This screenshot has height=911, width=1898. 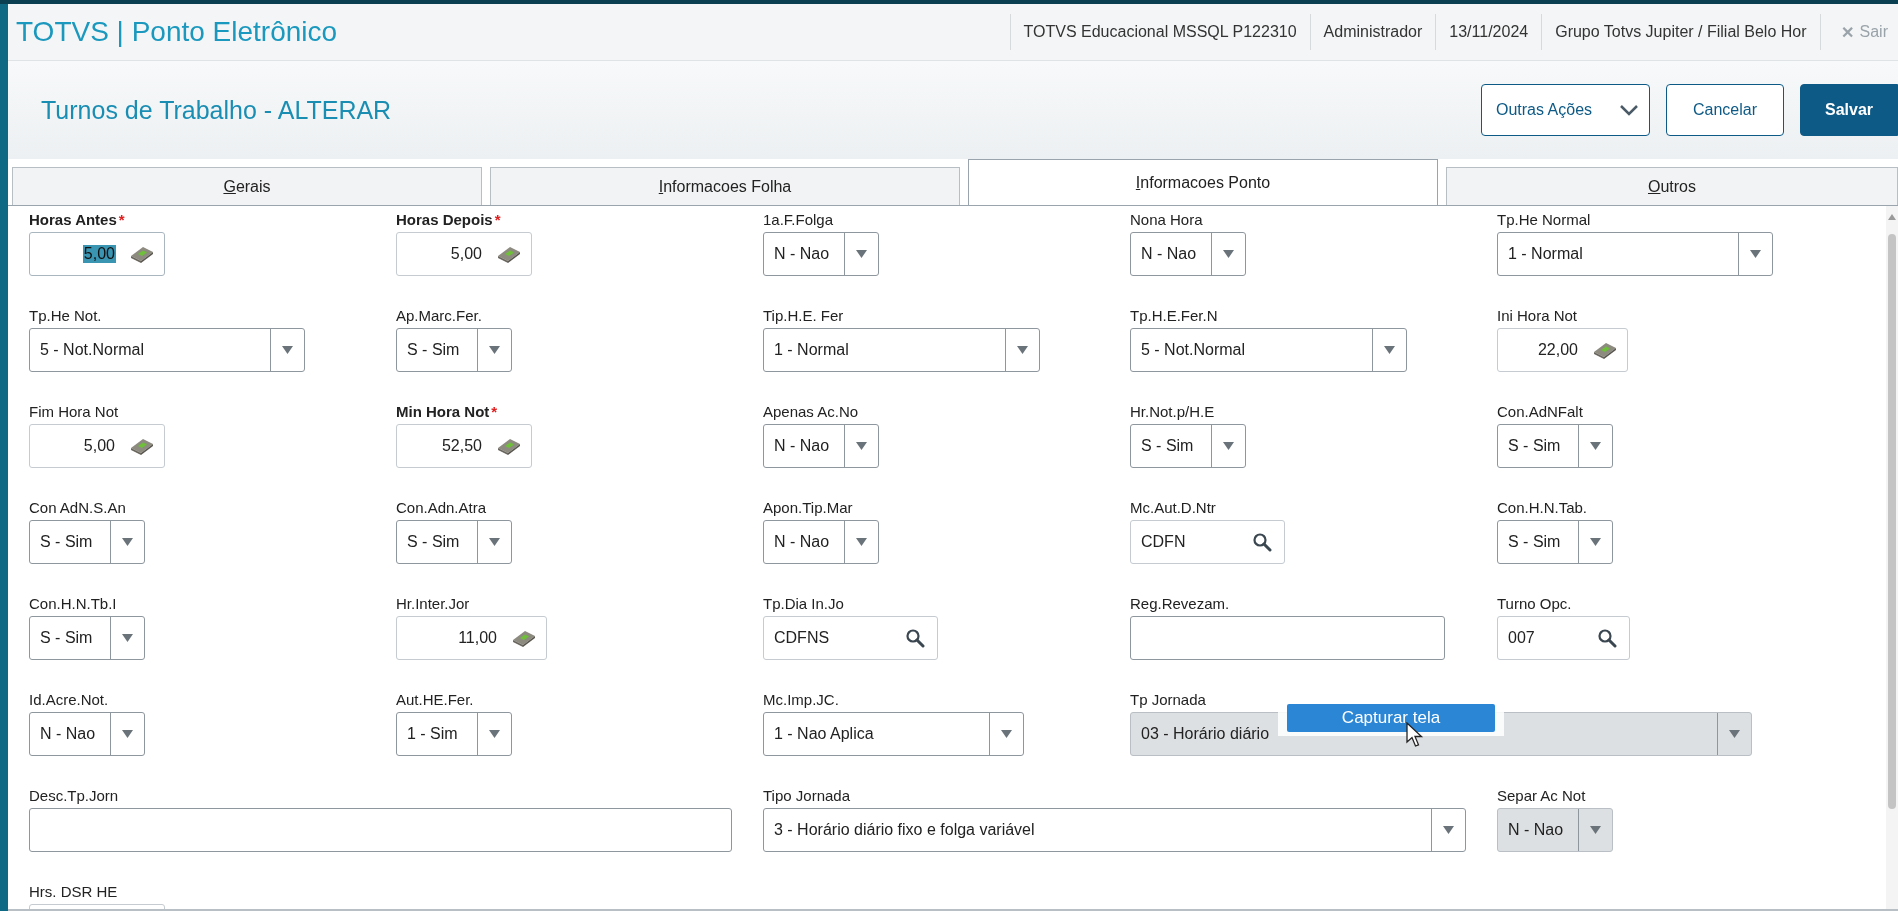 What do you see at coordinates (1159, 32) in the screenshot?
I see `header-info: TOTVS Educacional MSSQL P122310` at bounding box center [1159, 32].